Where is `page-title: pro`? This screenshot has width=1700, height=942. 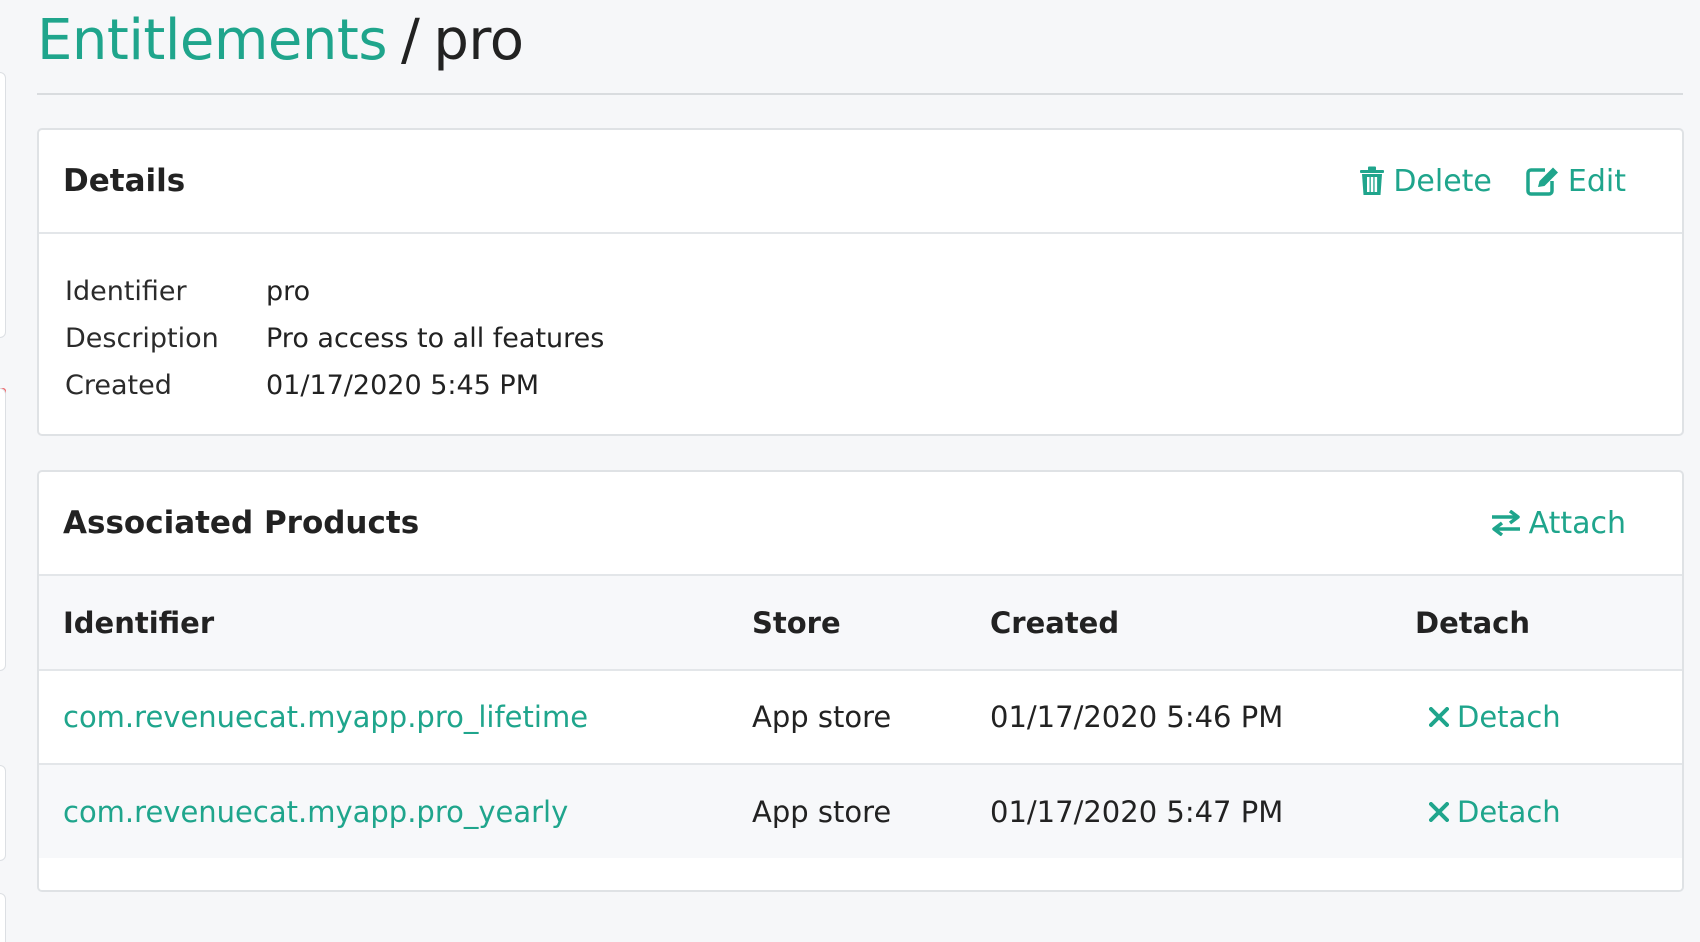 page-title: pro is located at coordinates (478, 40).